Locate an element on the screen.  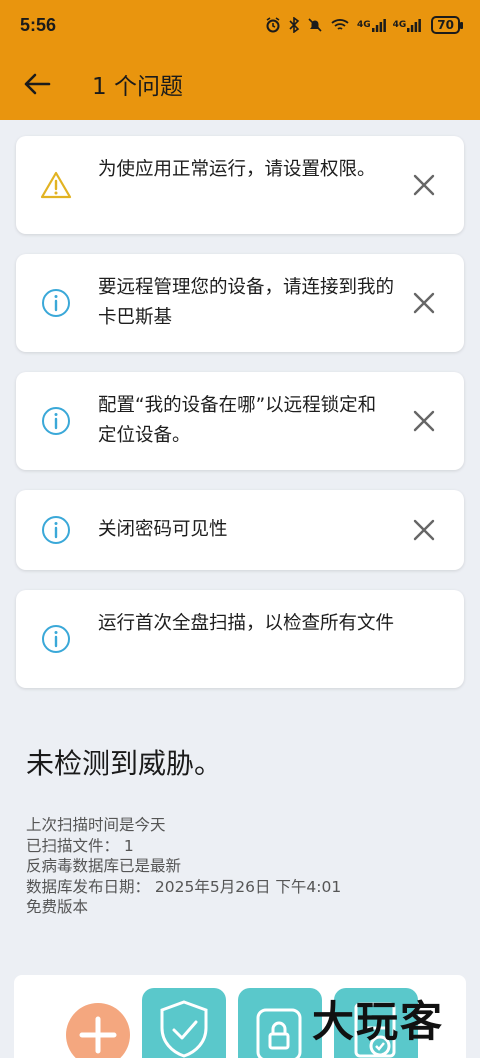
app-bar: 1 个问题 is located at coordinates (240, 84).